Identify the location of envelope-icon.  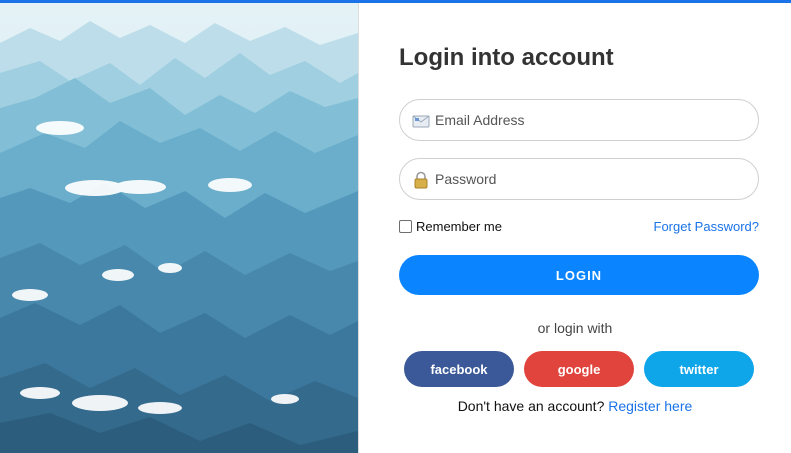
(421, 121).